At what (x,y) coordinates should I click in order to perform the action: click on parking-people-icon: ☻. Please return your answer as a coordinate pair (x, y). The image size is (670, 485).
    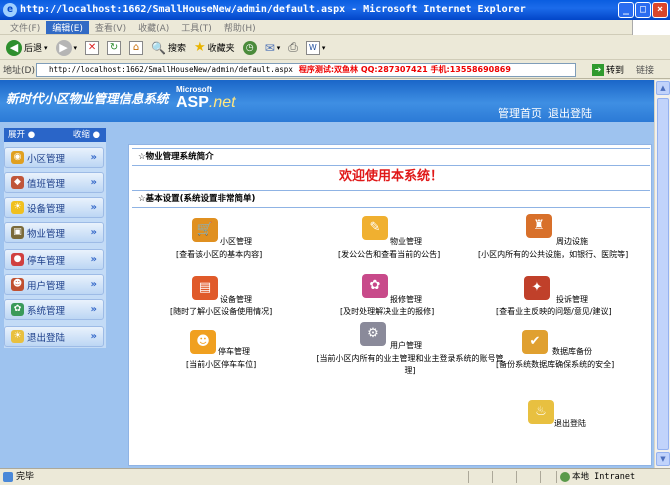
    Looking at the image, I should click on (203, 342).